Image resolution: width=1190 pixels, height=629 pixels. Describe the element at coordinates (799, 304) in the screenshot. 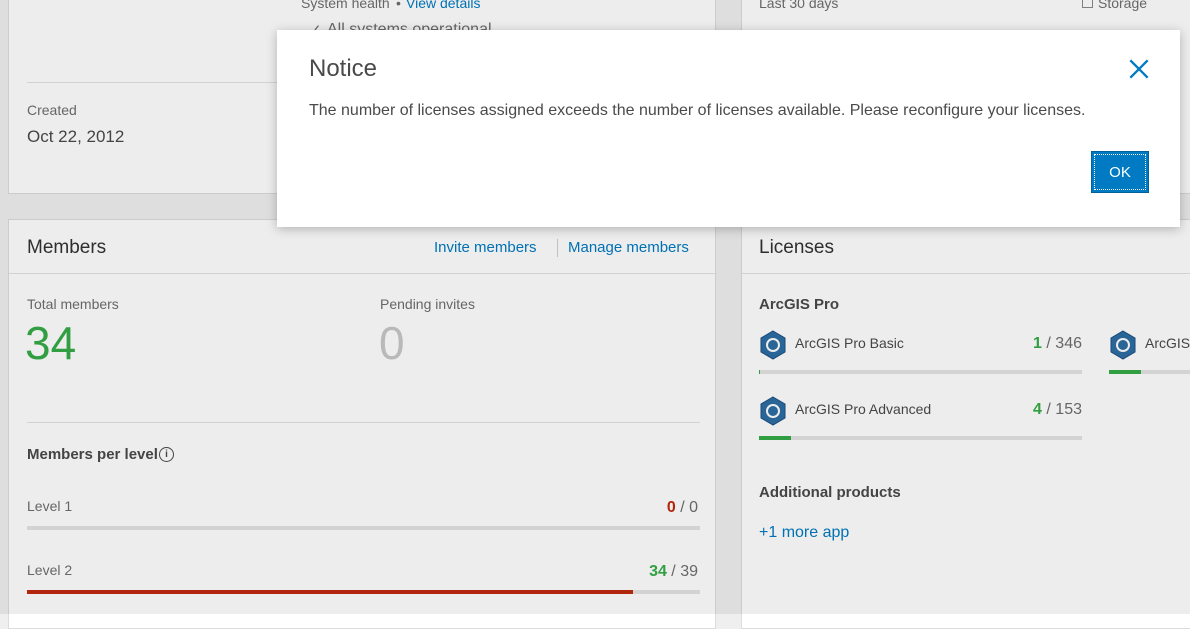

I see `arcgis-pro-section-title: ArcGIS Pro` at that location.